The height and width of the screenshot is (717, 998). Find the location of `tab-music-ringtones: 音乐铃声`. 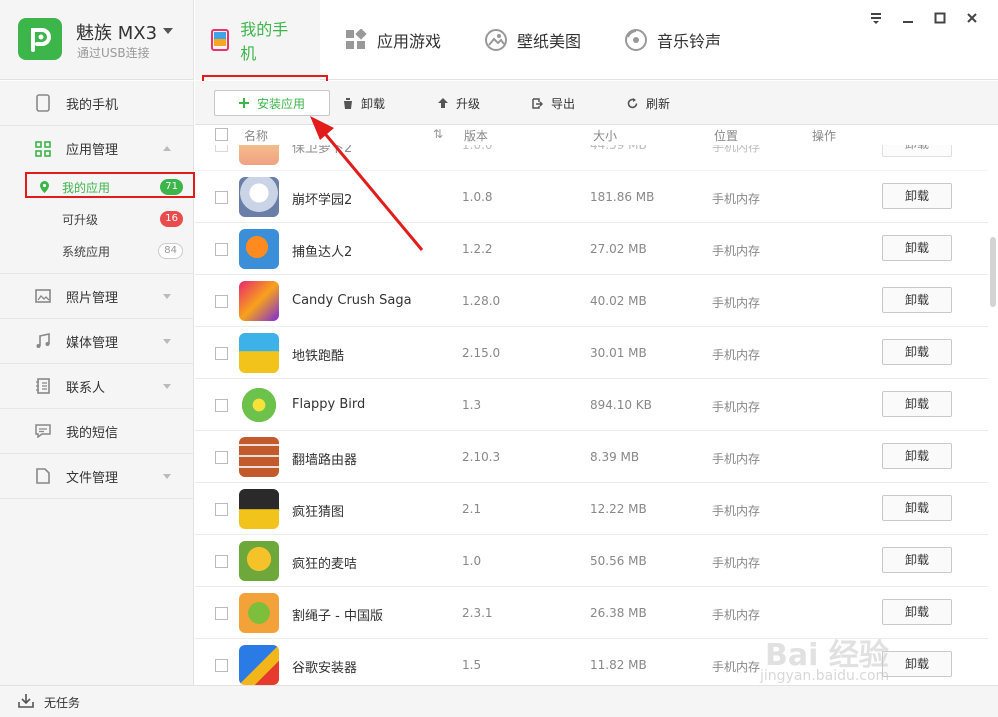

tab-music-ringtones: 音乐铃声 is located at coordinates (673, 40).